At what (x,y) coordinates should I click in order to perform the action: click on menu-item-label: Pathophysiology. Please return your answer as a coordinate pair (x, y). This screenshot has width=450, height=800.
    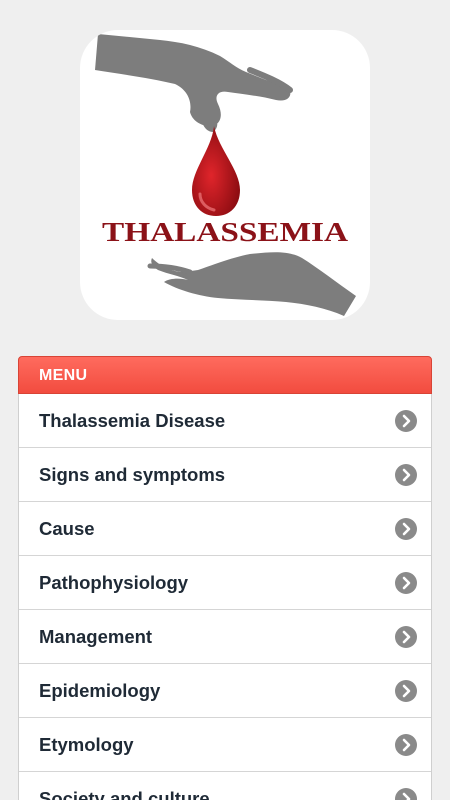
    Looking at the image, I should click on (114, 582).